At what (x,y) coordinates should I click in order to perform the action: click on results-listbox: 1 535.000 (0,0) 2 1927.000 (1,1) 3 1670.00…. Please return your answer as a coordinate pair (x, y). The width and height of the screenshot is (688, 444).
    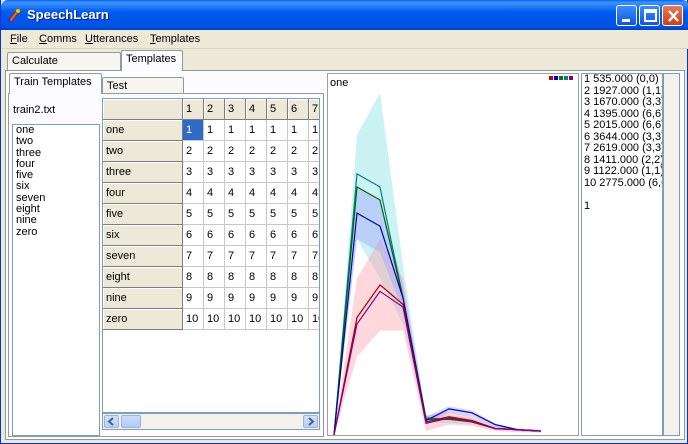
    Looking at the image, I should click on (622, 254).